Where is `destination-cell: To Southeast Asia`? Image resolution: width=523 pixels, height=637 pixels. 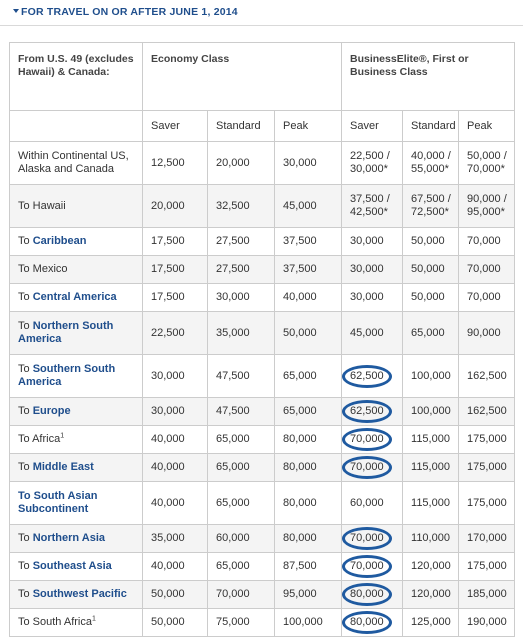 destination-cell: To Southeast Asia is located at coordinates (76, 566).